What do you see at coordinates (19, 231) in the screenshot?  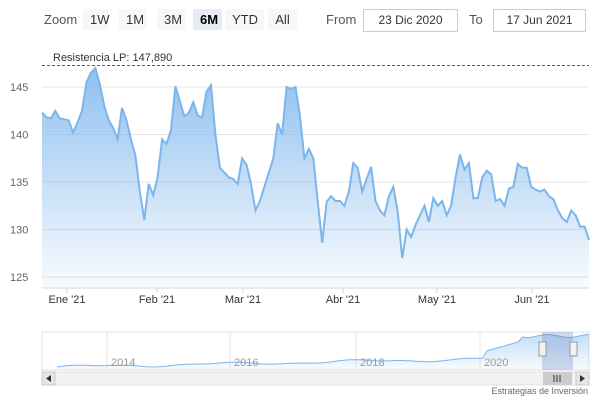 I see `y-tick-label: 130` at bounding box center [19, 231].